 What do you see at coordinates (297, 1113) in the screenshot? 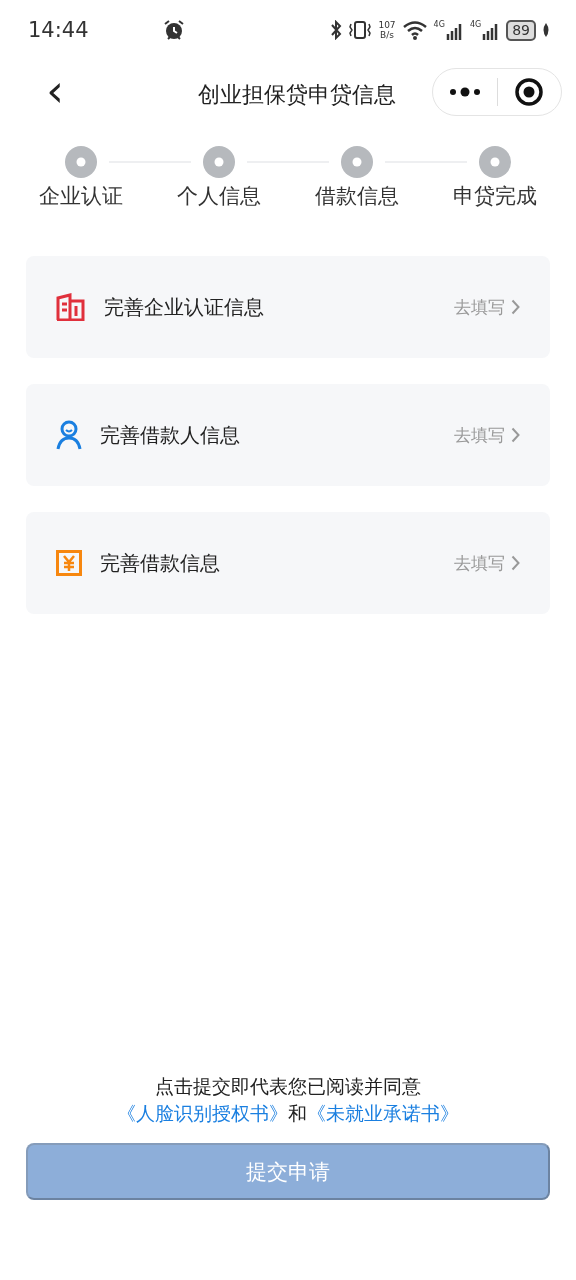
I see `agreement-text: 和` at bounding box center [297, 1113].